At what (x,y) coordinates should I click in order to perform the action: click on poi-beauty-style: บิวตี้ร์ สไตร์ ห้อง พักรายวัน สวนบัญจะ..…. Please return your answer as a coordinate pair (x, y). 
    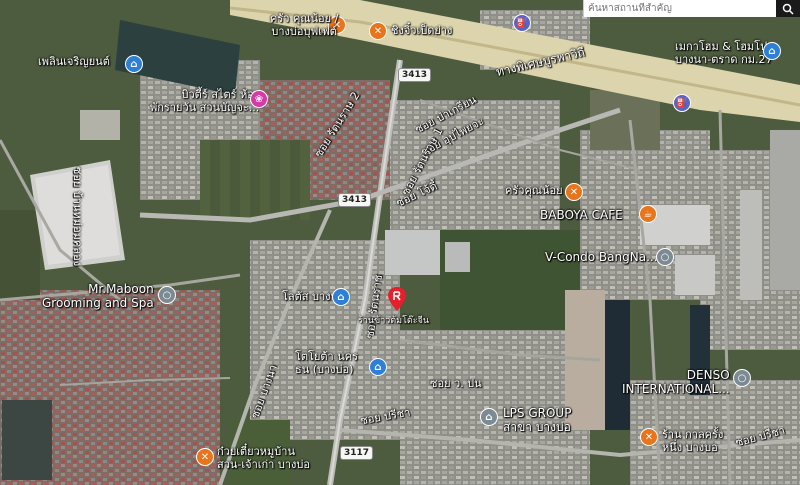
    Looking at the image, I should click on (204, 101).